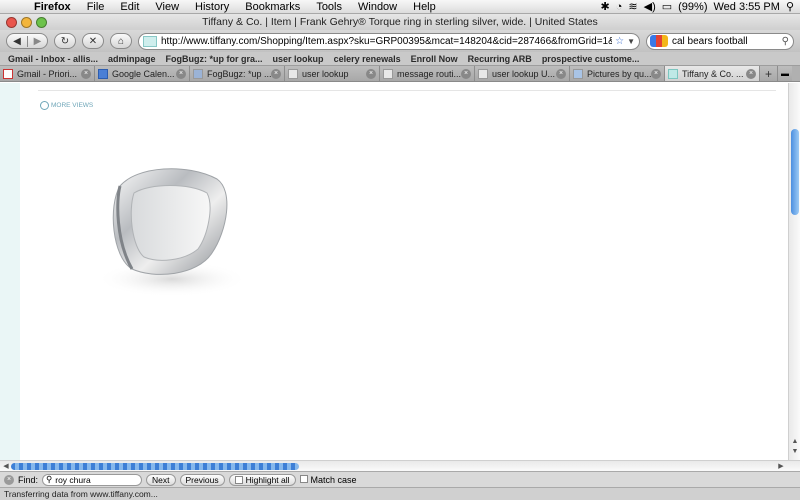 The width and height of the screenshot is (800, 500). I want to click on find-input-value: roy chura, so click(72, 480).